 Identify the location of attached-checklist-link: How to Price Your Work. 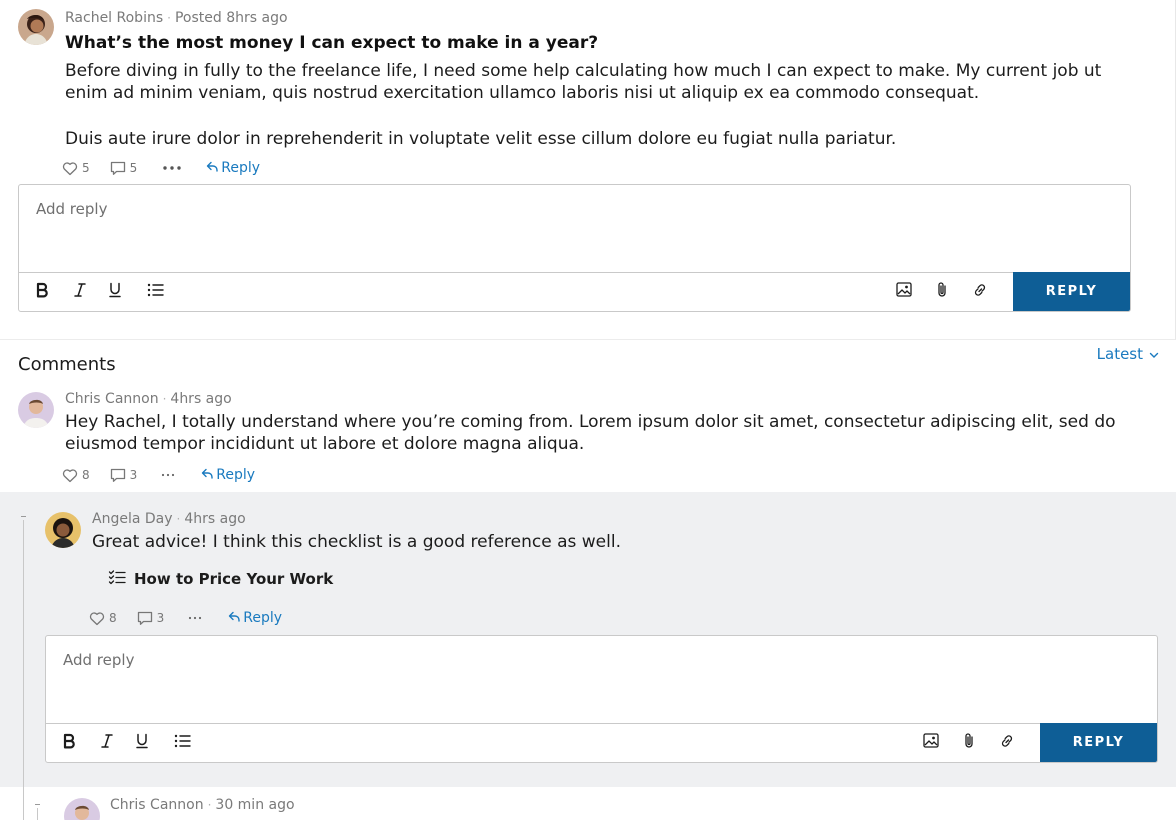
(220, 579).